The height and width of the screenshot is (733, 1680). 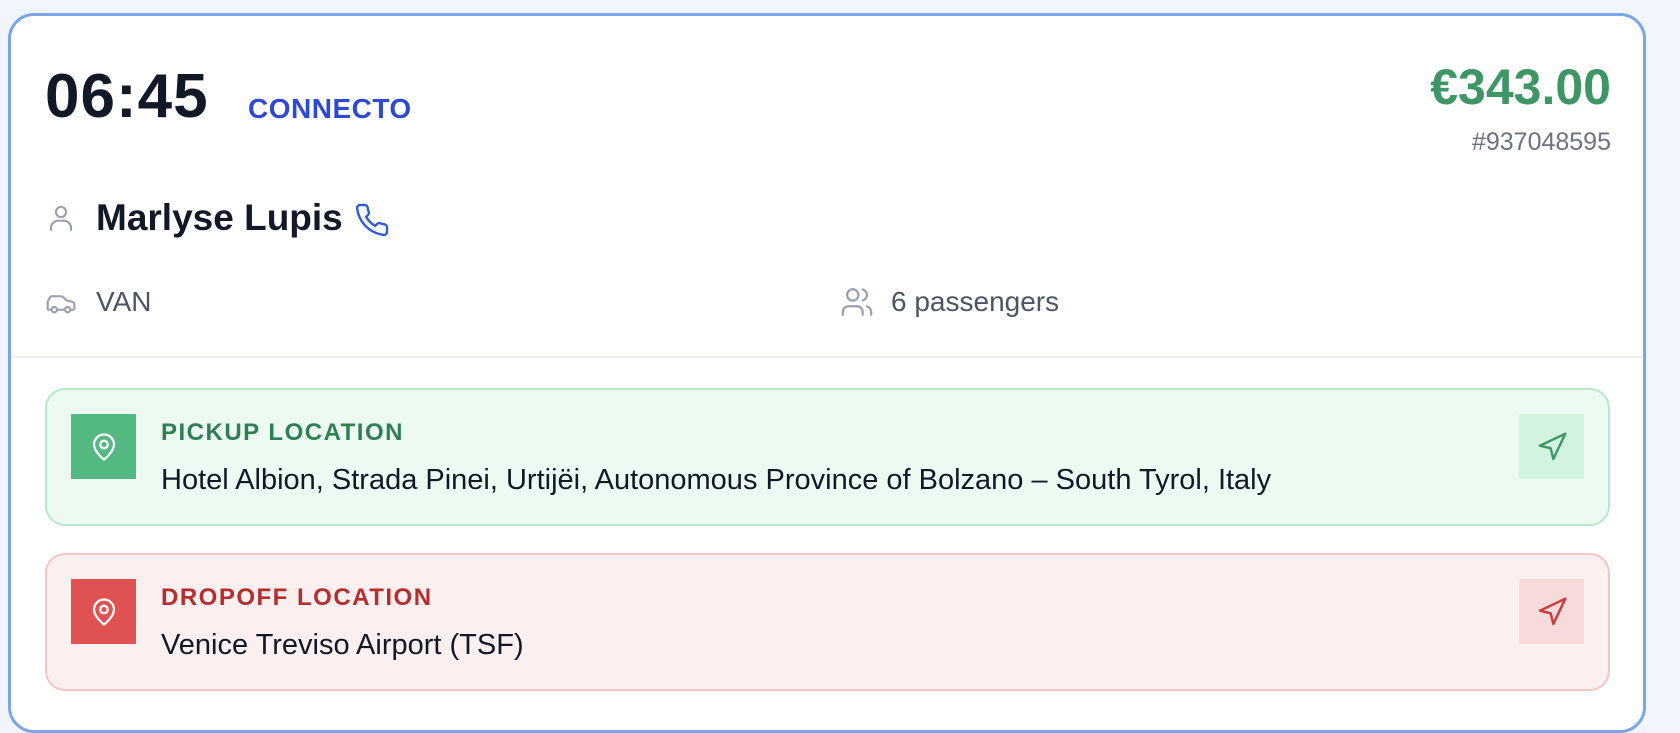 What do you see at coordinates (372, 220) in the screenshot?
I see `phone-icon` at bounding box center [372, 220].